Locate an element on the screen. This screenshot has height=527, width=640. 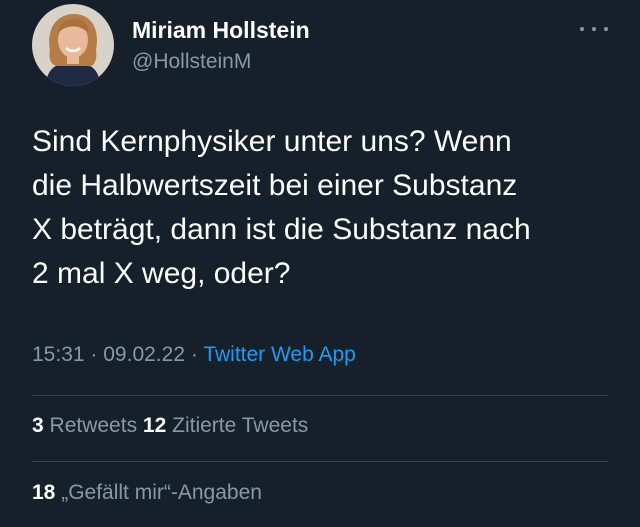
quote-tweets-link: 12 Zitierte Tweets is located at coordinates (225, 425).